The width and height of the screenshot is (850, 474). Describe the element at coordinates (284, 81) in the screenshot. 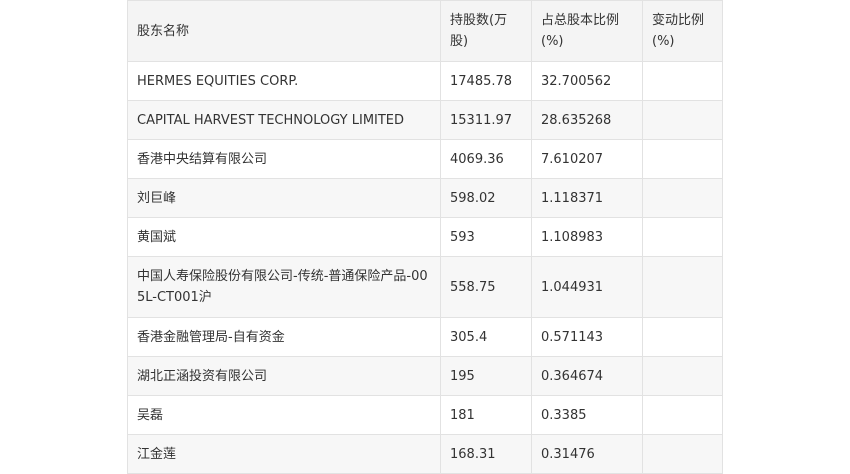

I see `cell-shareholder-name: HERMES EQUITIES CORP.` at that location.